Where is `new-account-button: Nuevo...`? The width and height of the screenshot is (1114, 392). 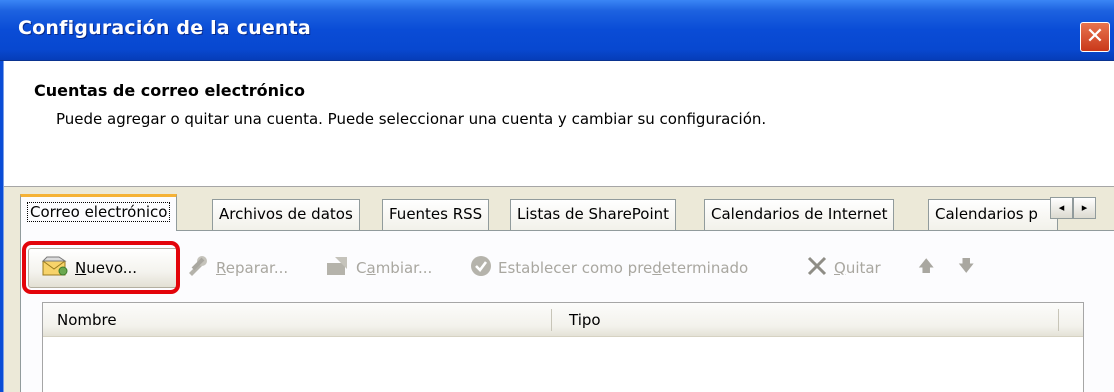
new-account-button: Nuevo... is located at coordinates (103, 268).